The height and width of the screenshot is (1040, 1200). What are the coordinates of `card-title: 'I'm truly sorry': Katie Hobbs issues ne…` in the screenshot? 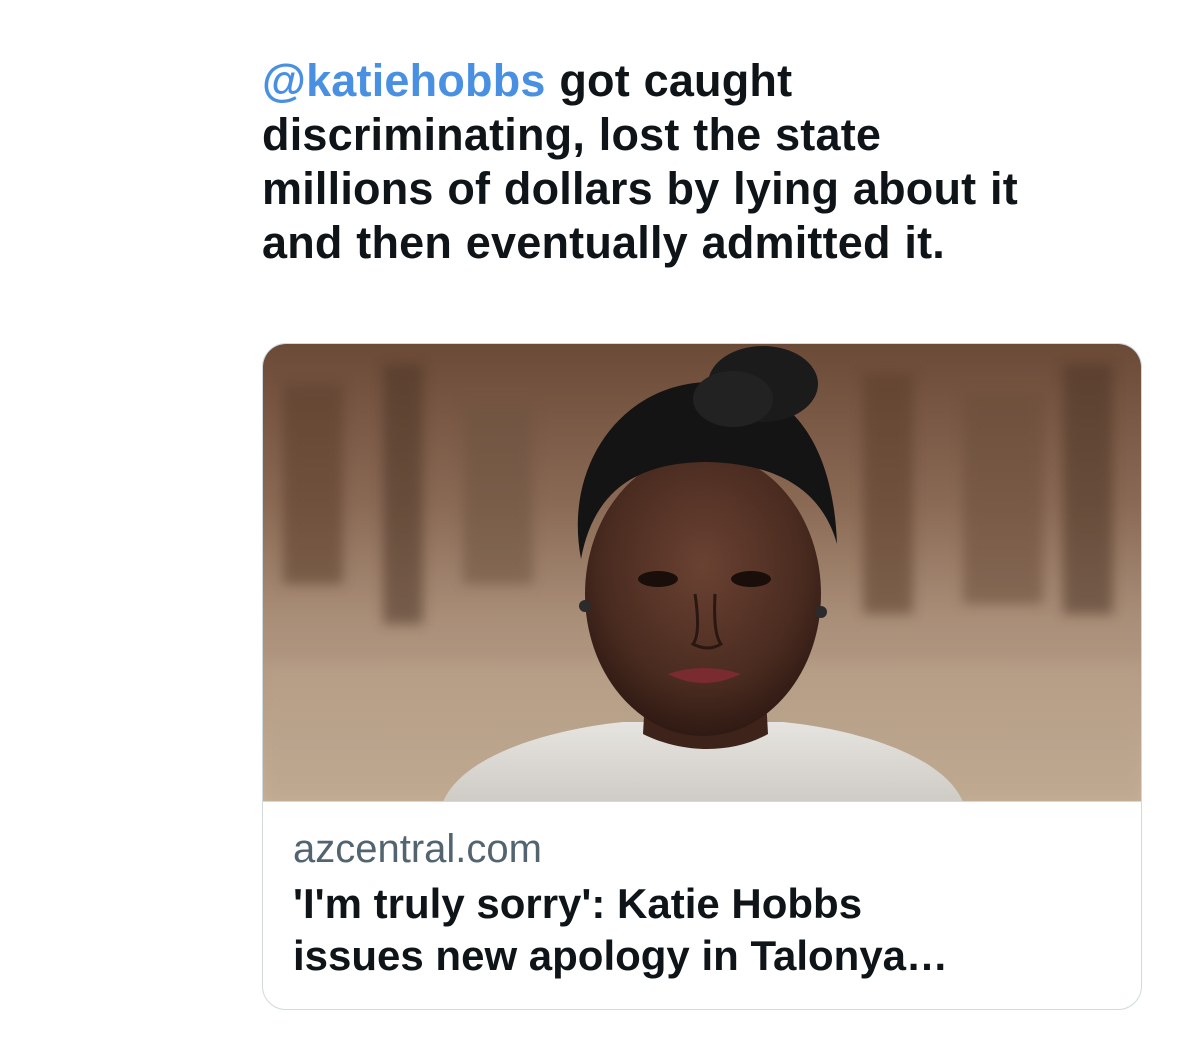 It's located at (702, 930).